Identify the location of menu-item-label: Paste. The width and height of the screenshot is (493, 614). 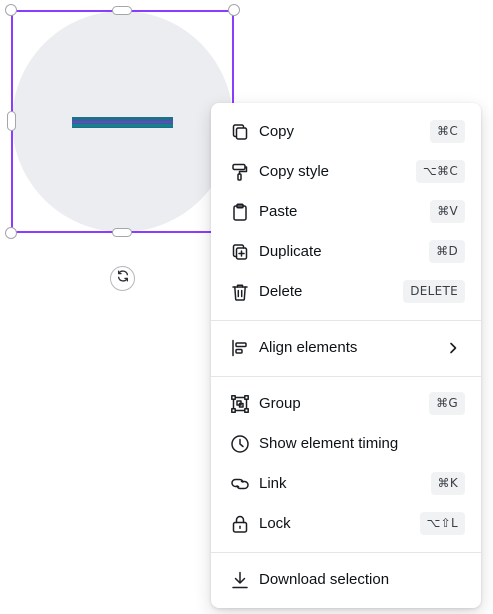
(278, 211).